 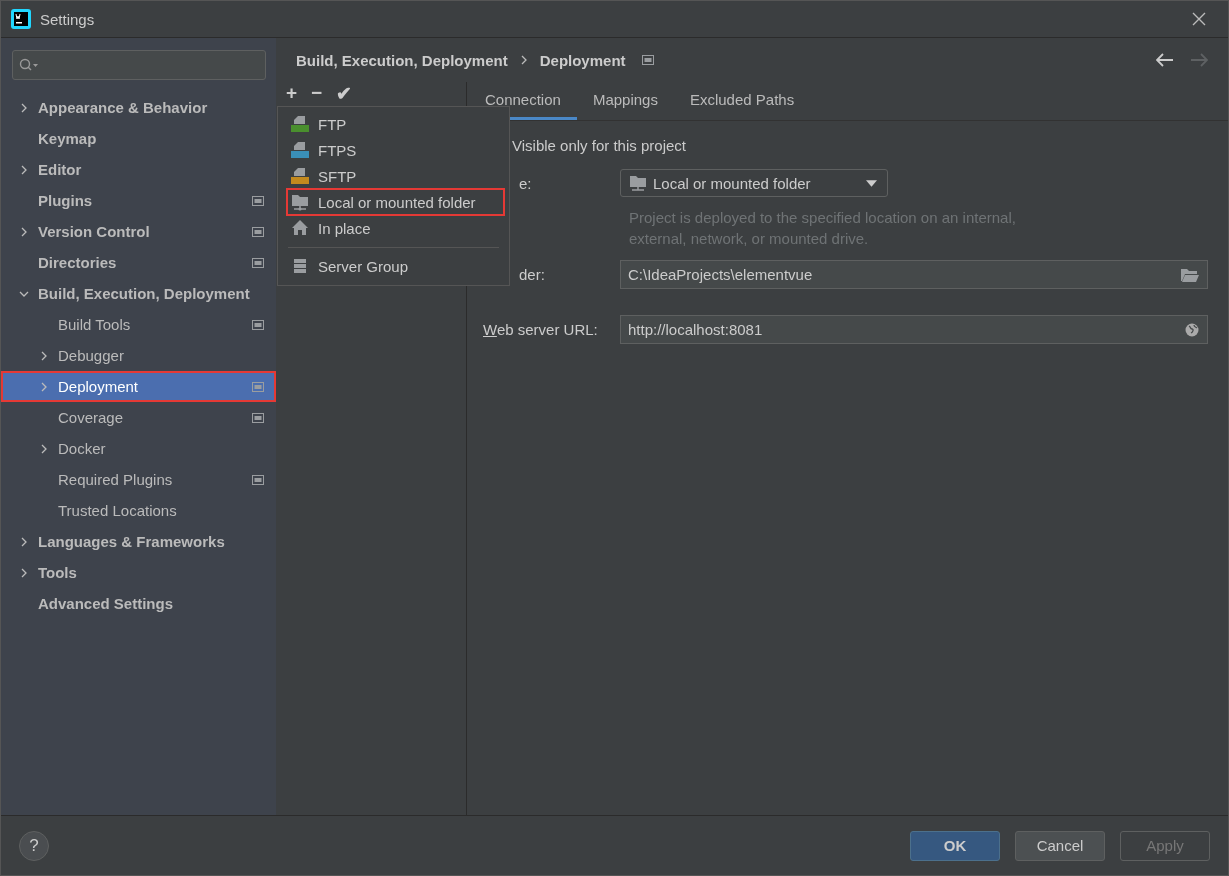 What do you see at coordinates (21, 19) in the screenshot?
I see `app-logo-icon` at bounding box center [21, 19].